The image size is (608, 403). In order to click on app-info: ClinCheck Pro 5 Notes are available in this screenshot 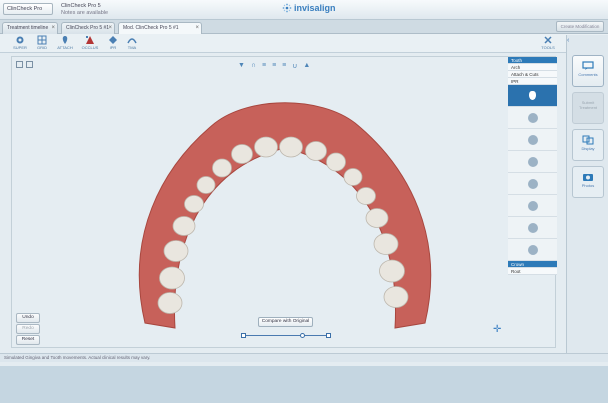, I will do `click(84, 10)`.